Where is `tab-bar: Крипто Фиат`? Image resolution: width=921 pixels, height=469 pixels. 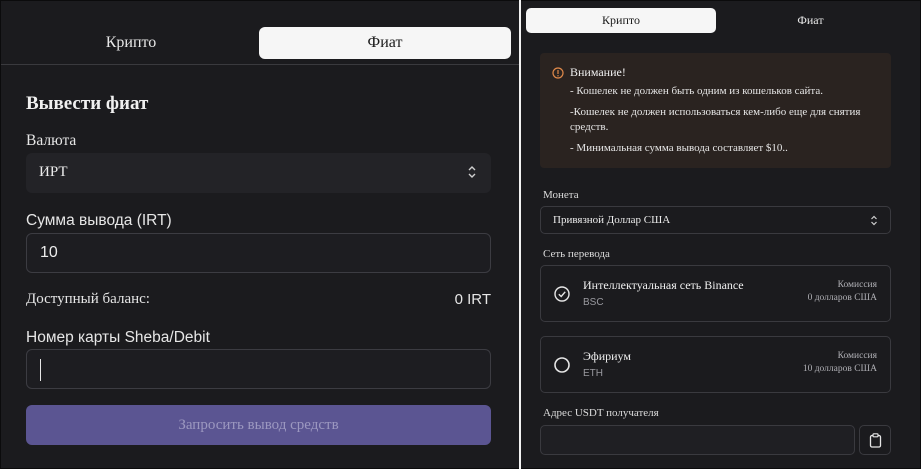
tab-bar: Крипто Фиат is located at coordinates (260, 33).